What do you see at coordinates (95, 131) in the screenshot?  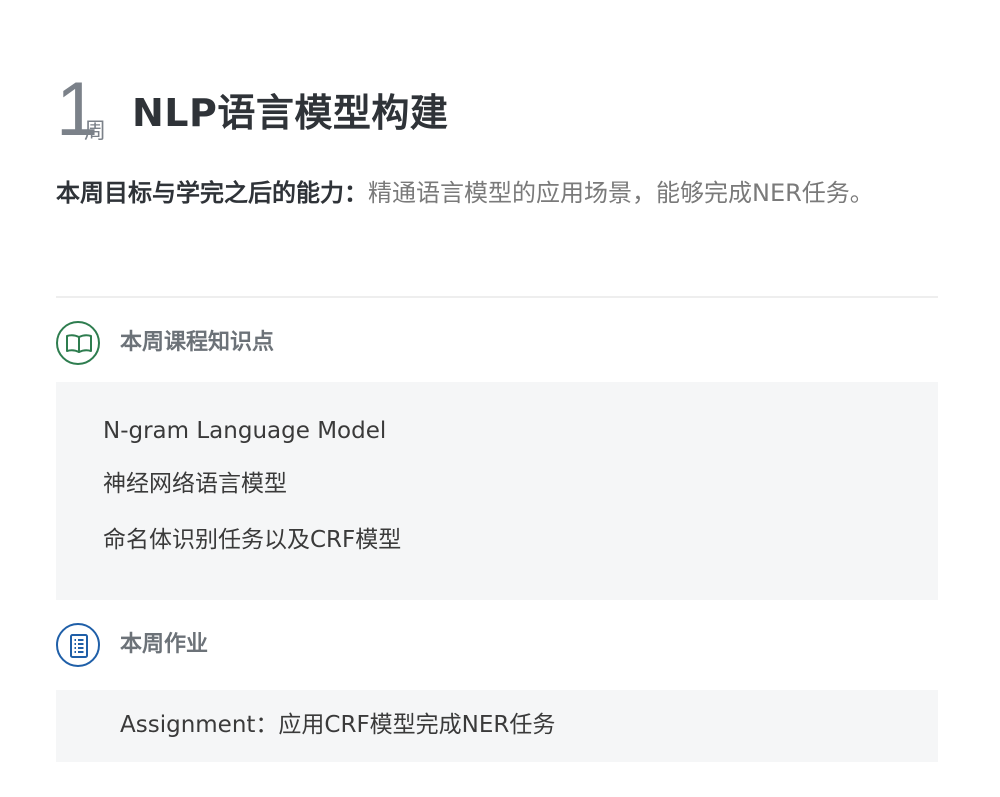 I see `week-unit: 周` at bounding box center [95, 131].